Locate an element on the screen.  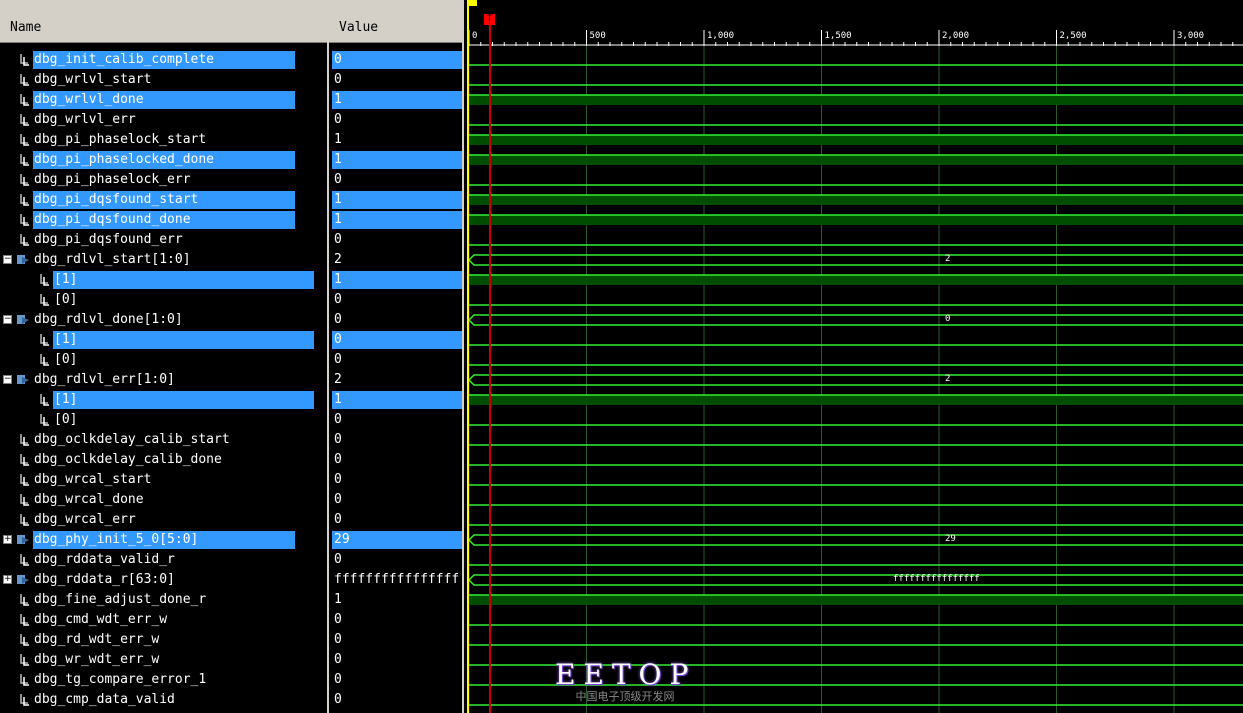
signal-name: dbg_pi_dqsfound_err is located at coordinates (108, 240).